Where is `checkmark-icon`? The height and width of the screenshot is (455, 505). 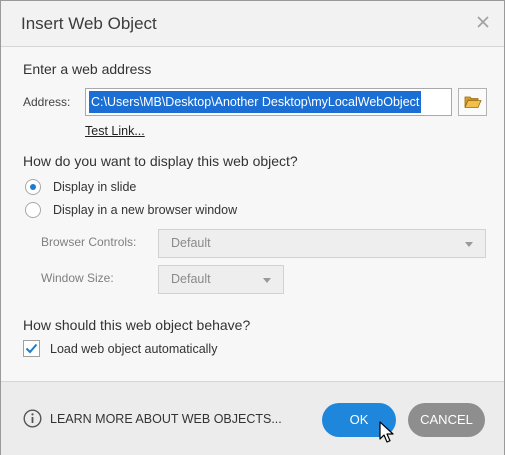 checkmark-icon is located at coordinates (31, 348).